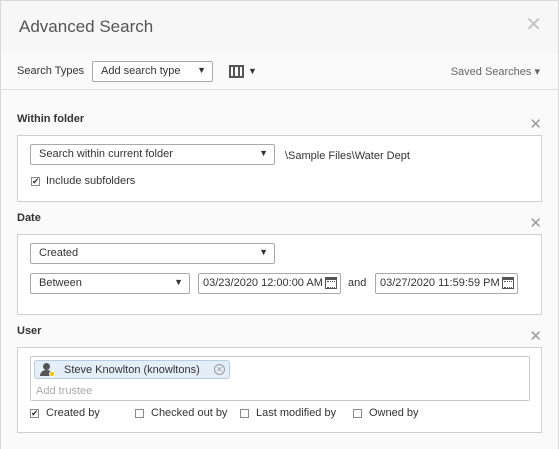  What do you see at coordinates (296, 413) in the screenshot?
I see `last-modified-by-label: Last modified by` at bounding box center [296, 413].